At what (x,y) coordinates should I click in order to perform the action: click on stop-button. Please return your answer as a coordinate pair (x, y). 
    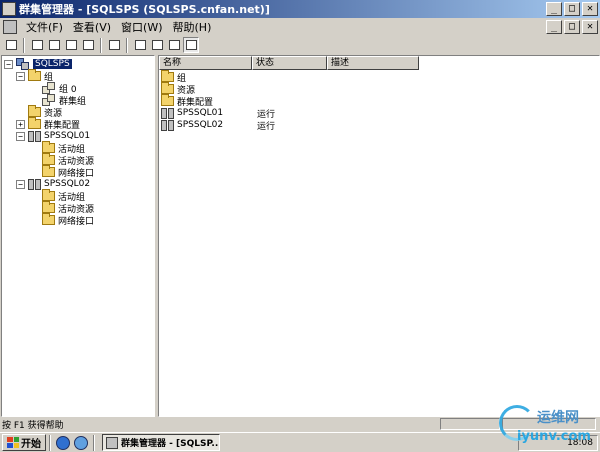
    Looking at the image, I should click on (54, 45).